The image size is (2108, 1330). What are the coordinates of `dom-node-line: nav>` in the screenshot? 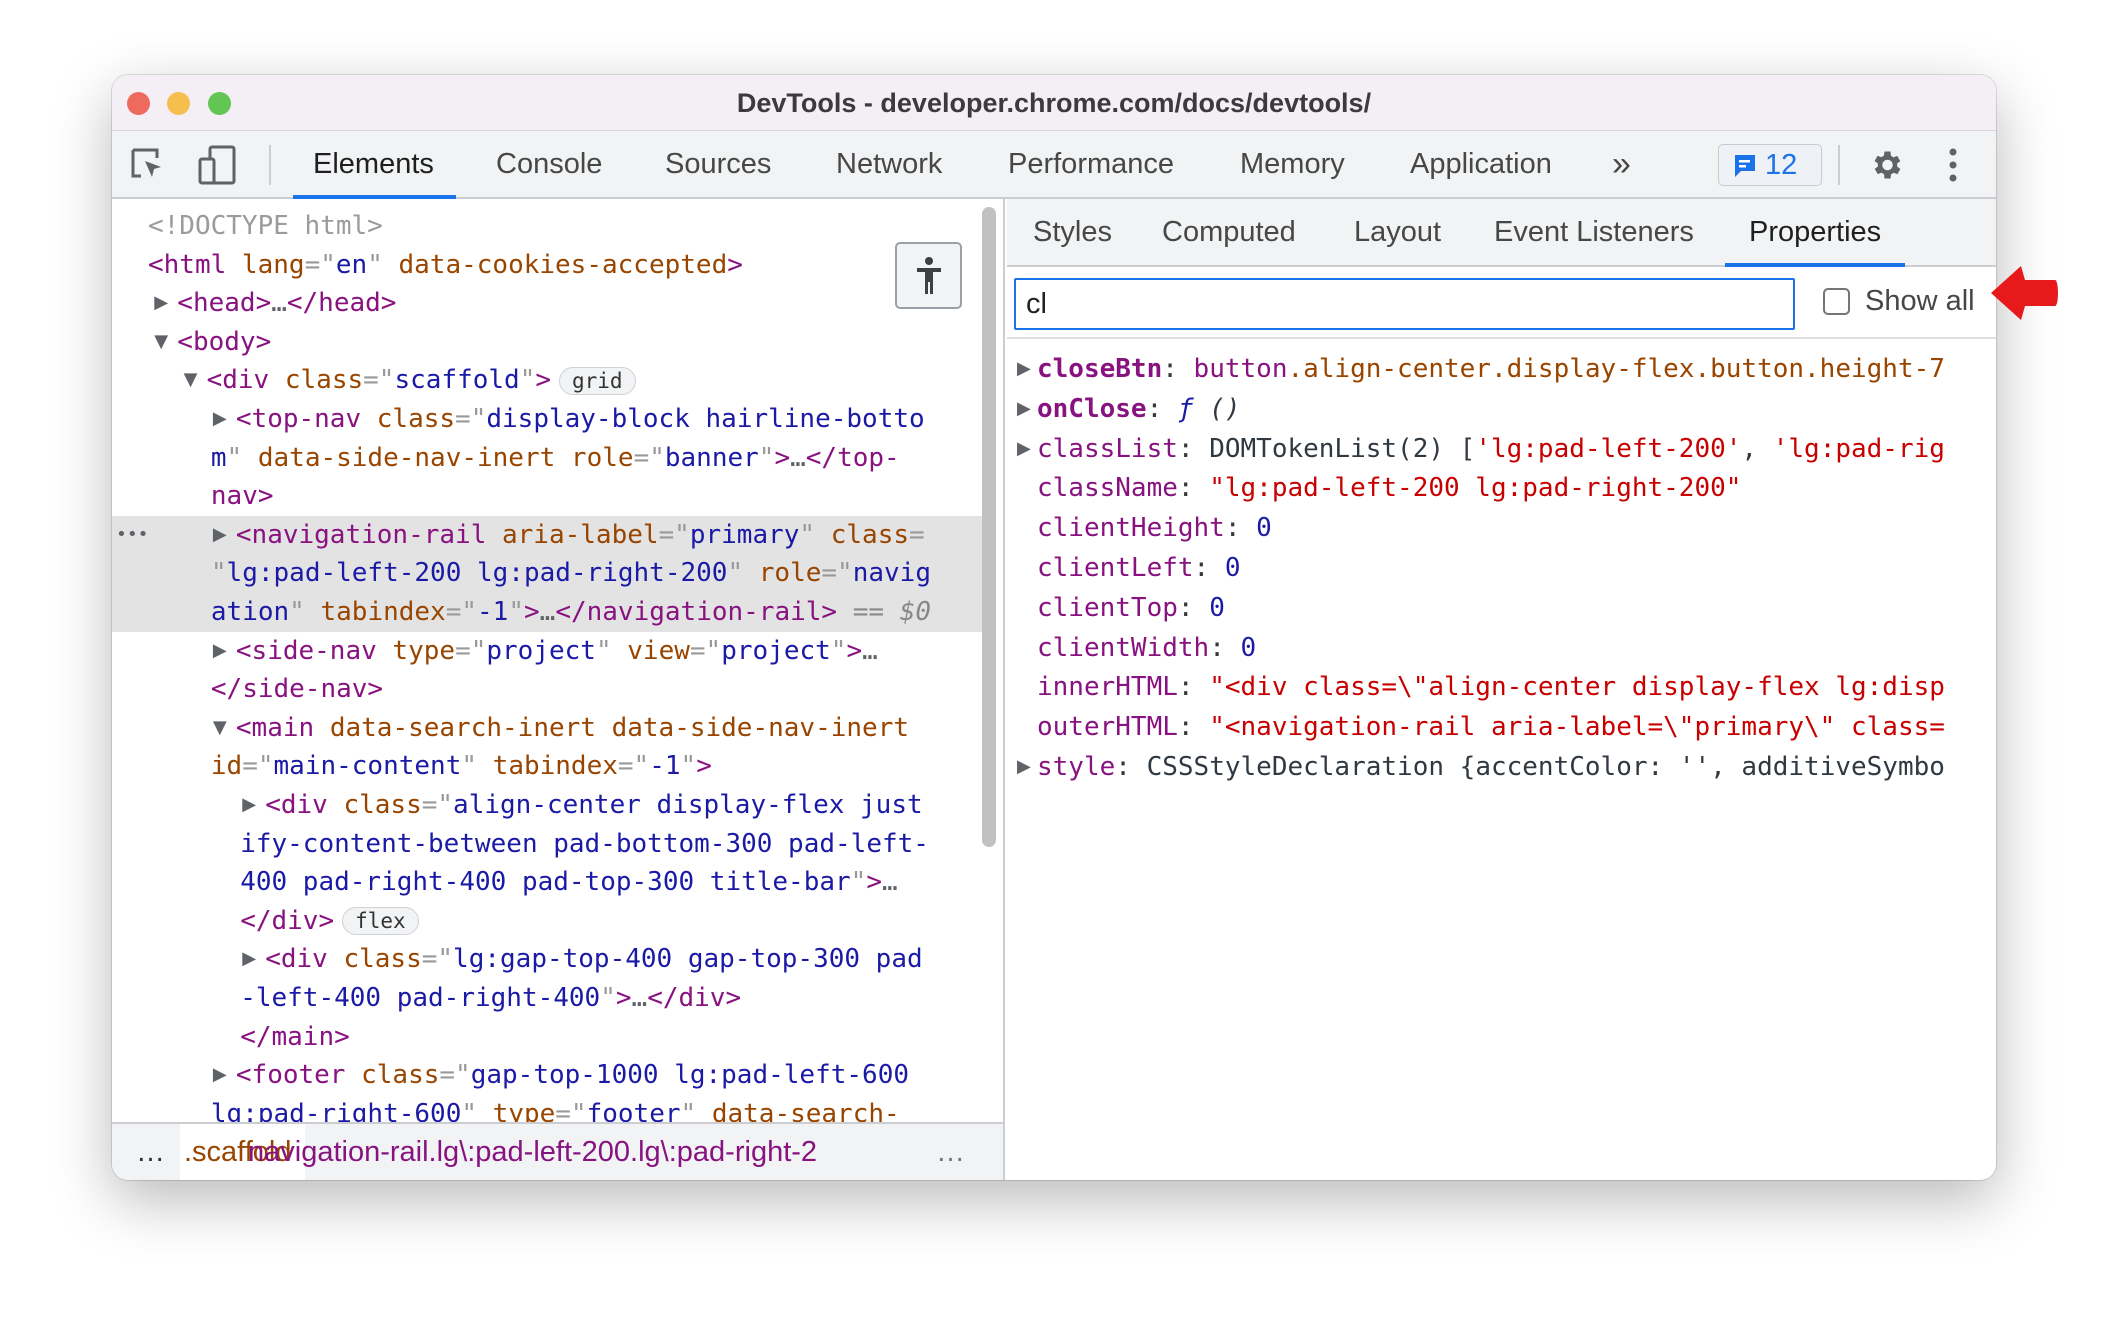 It's located at (552, 496).